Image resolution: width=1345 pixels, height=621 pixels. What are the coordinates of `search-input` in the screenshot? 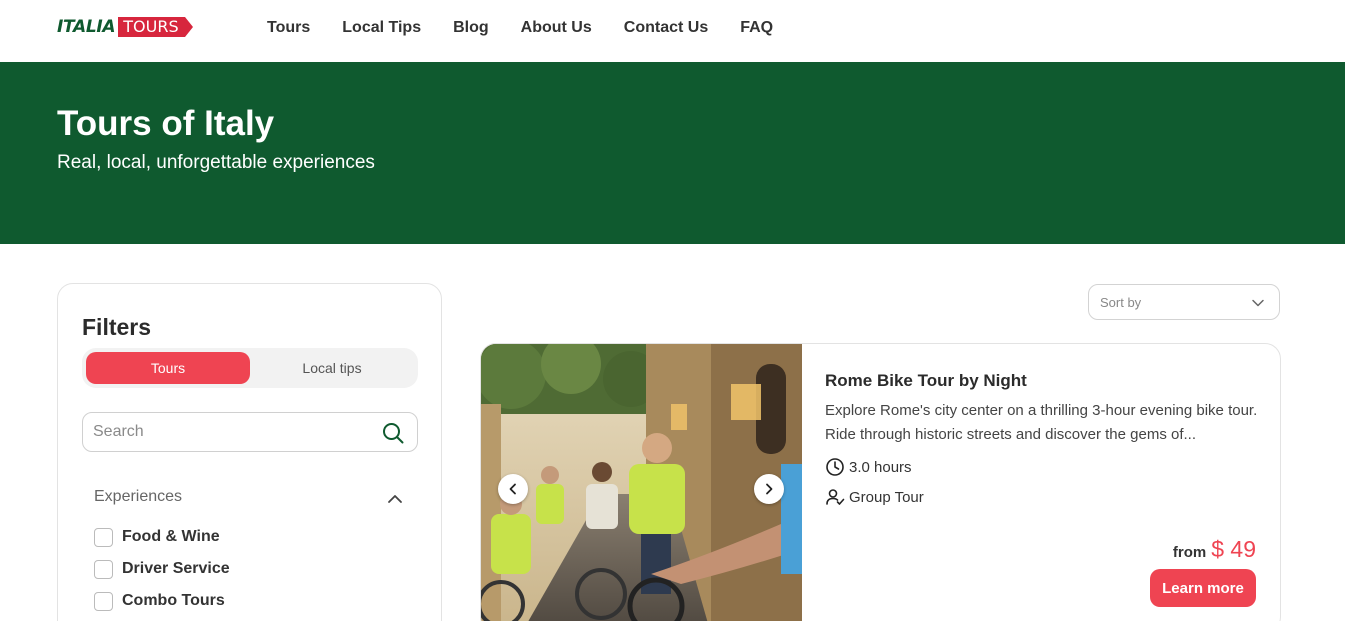 It's located at (233, 432).